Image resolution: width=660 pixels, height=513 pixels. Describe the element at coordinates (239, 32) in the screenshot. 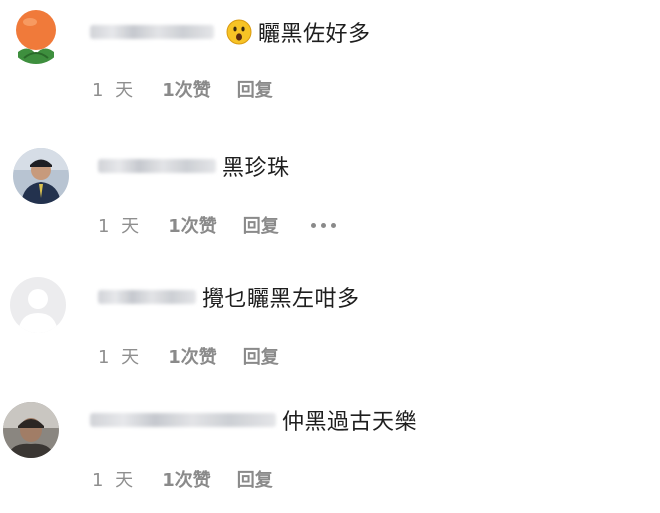

I see `astonished-face-icon` at that location.